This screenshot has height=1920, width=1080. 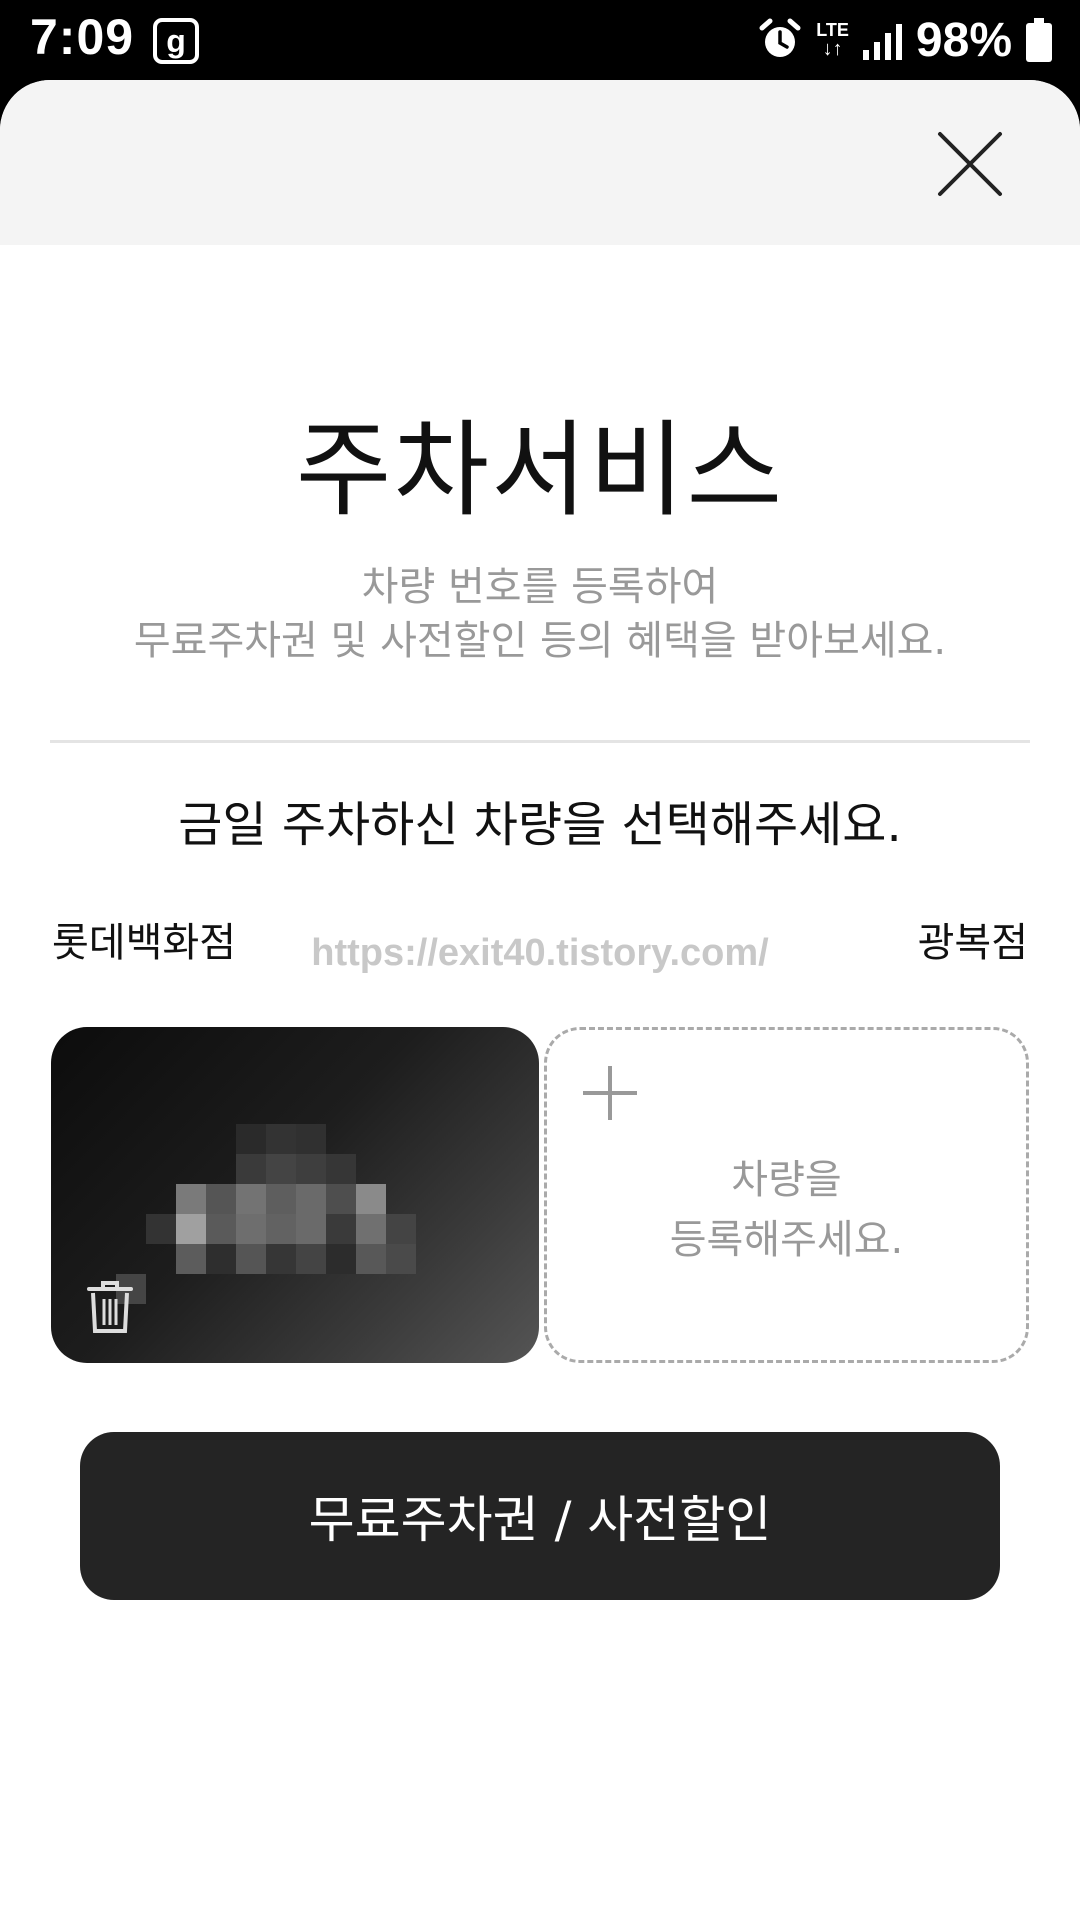 What do you see at coordinates (832, 30) in the screenshot?
I see `lte-label: LTE` at bounding box center [832, 30].